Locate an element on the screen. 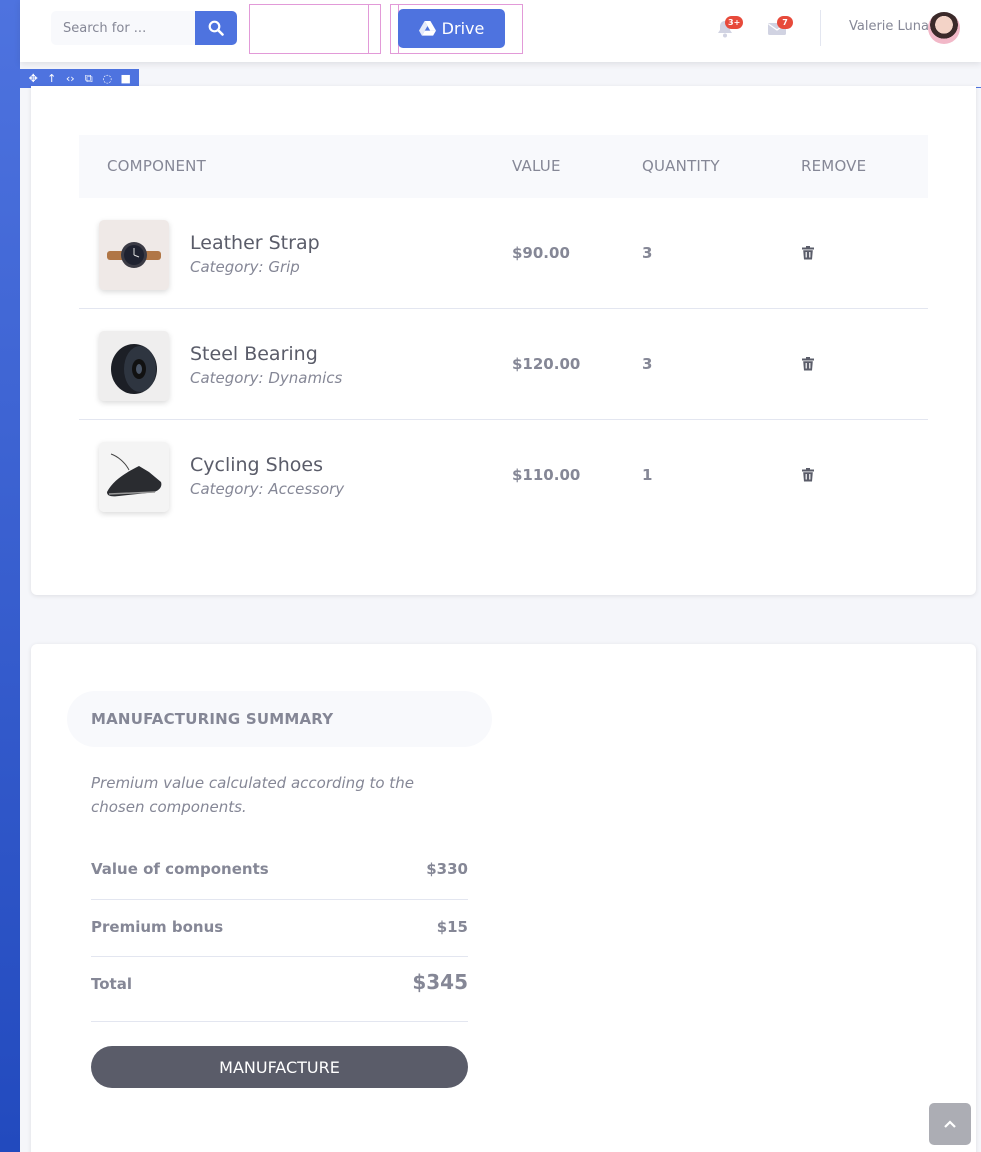  summary-total-label: Total is located at coordinates (111, 984).